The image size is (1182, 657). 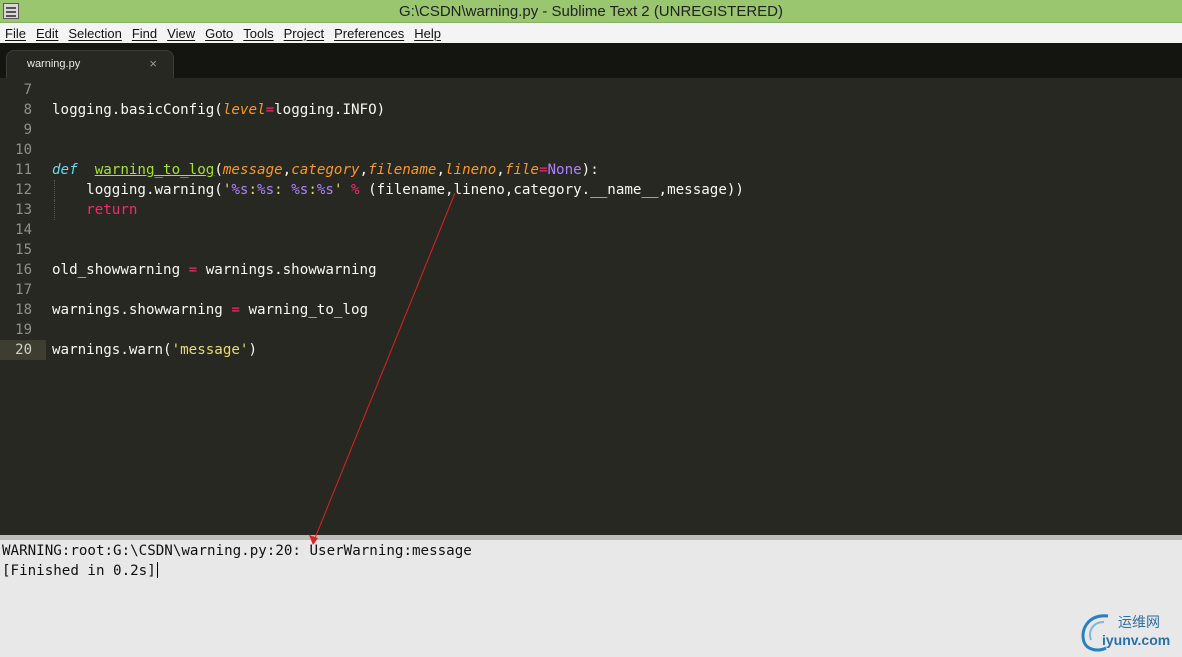 I want to click on watermark-logo: 运维网 iyunv.com, so click(x=1128, y=632).